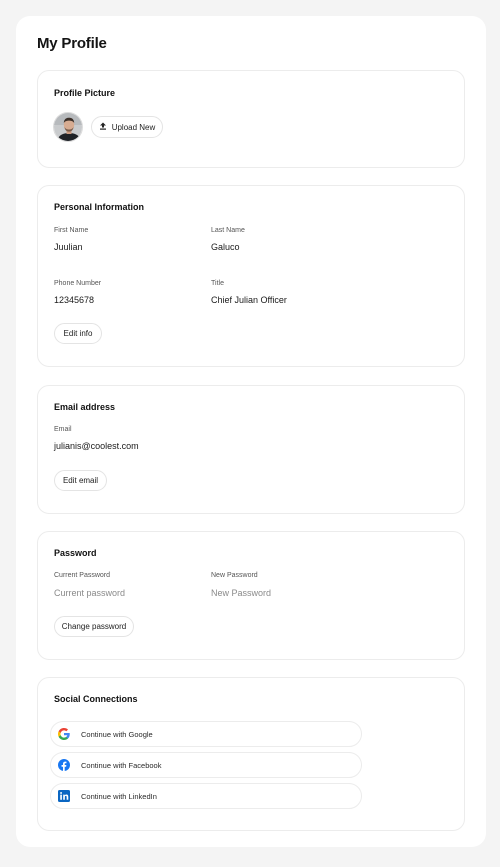  I want to click on continue-with-facebook-label: Continue with Facebook, so click(121, 765).